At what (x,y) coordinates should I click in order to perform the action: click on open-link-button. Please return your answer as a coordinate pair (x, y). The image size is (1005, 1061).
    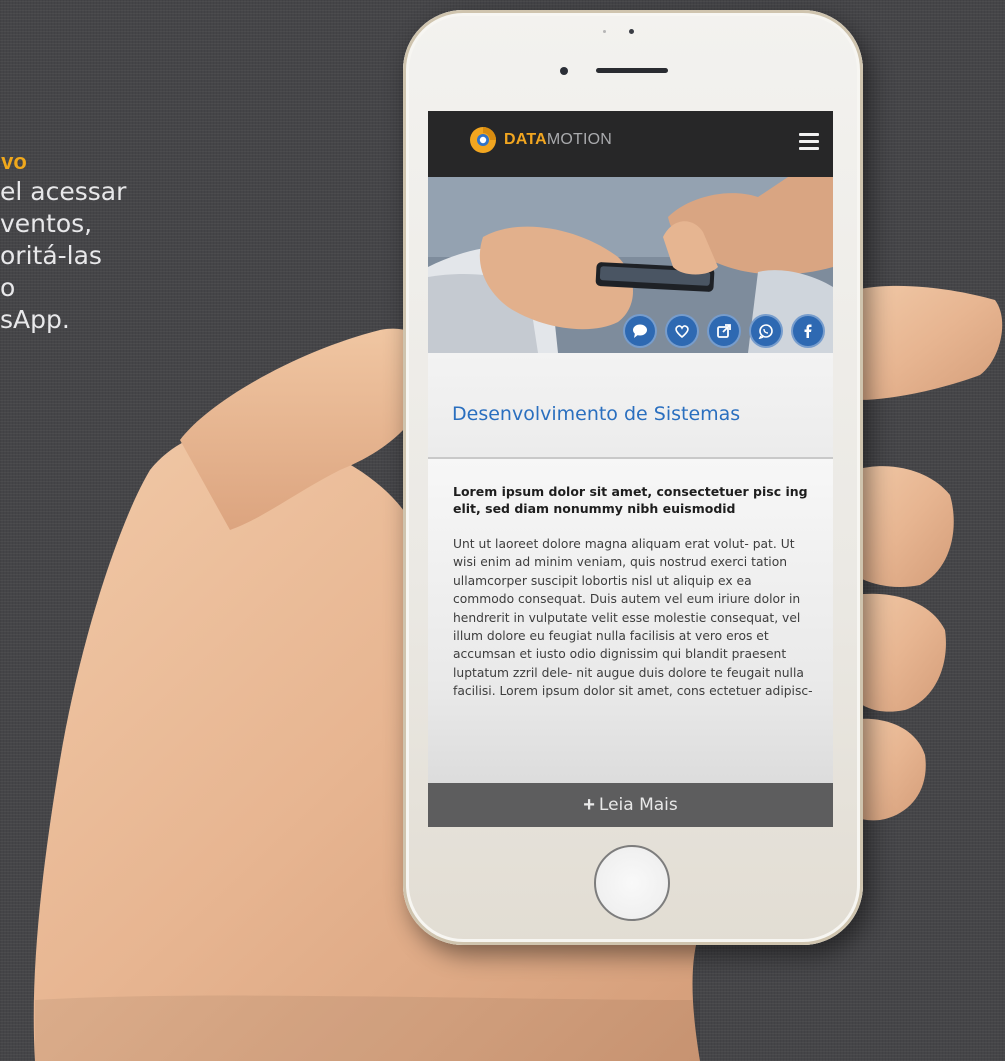
    Looking at the image, I should click on (724, 331).